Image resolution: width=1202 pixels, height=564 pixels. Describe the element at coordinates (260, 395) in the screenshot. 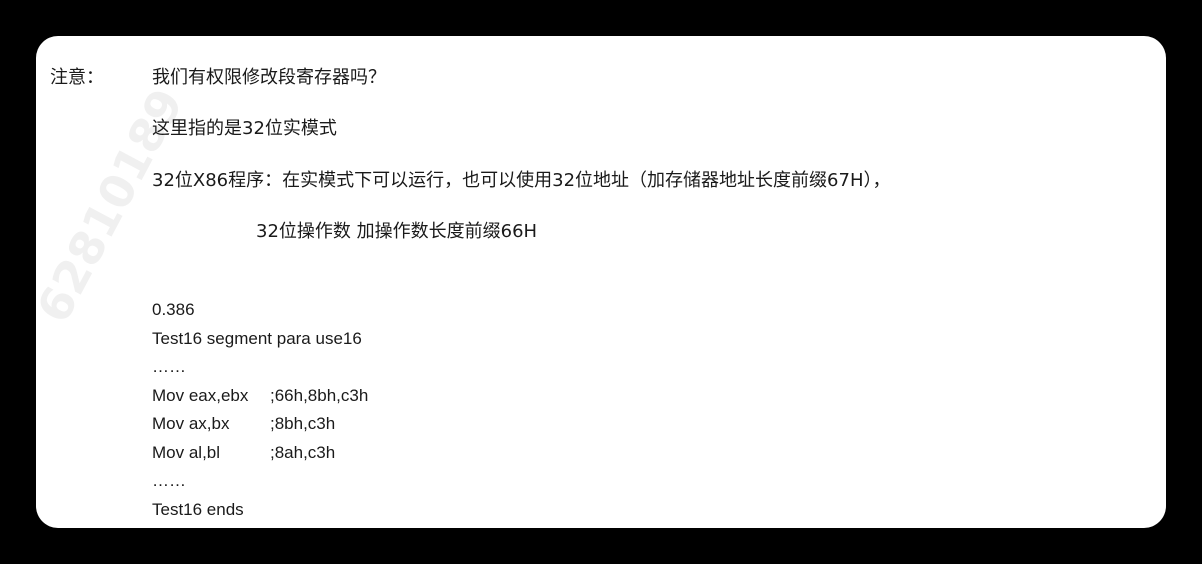

I see `code-line: Mov eax,ebx ;66h,8bh,c3h` at that location.